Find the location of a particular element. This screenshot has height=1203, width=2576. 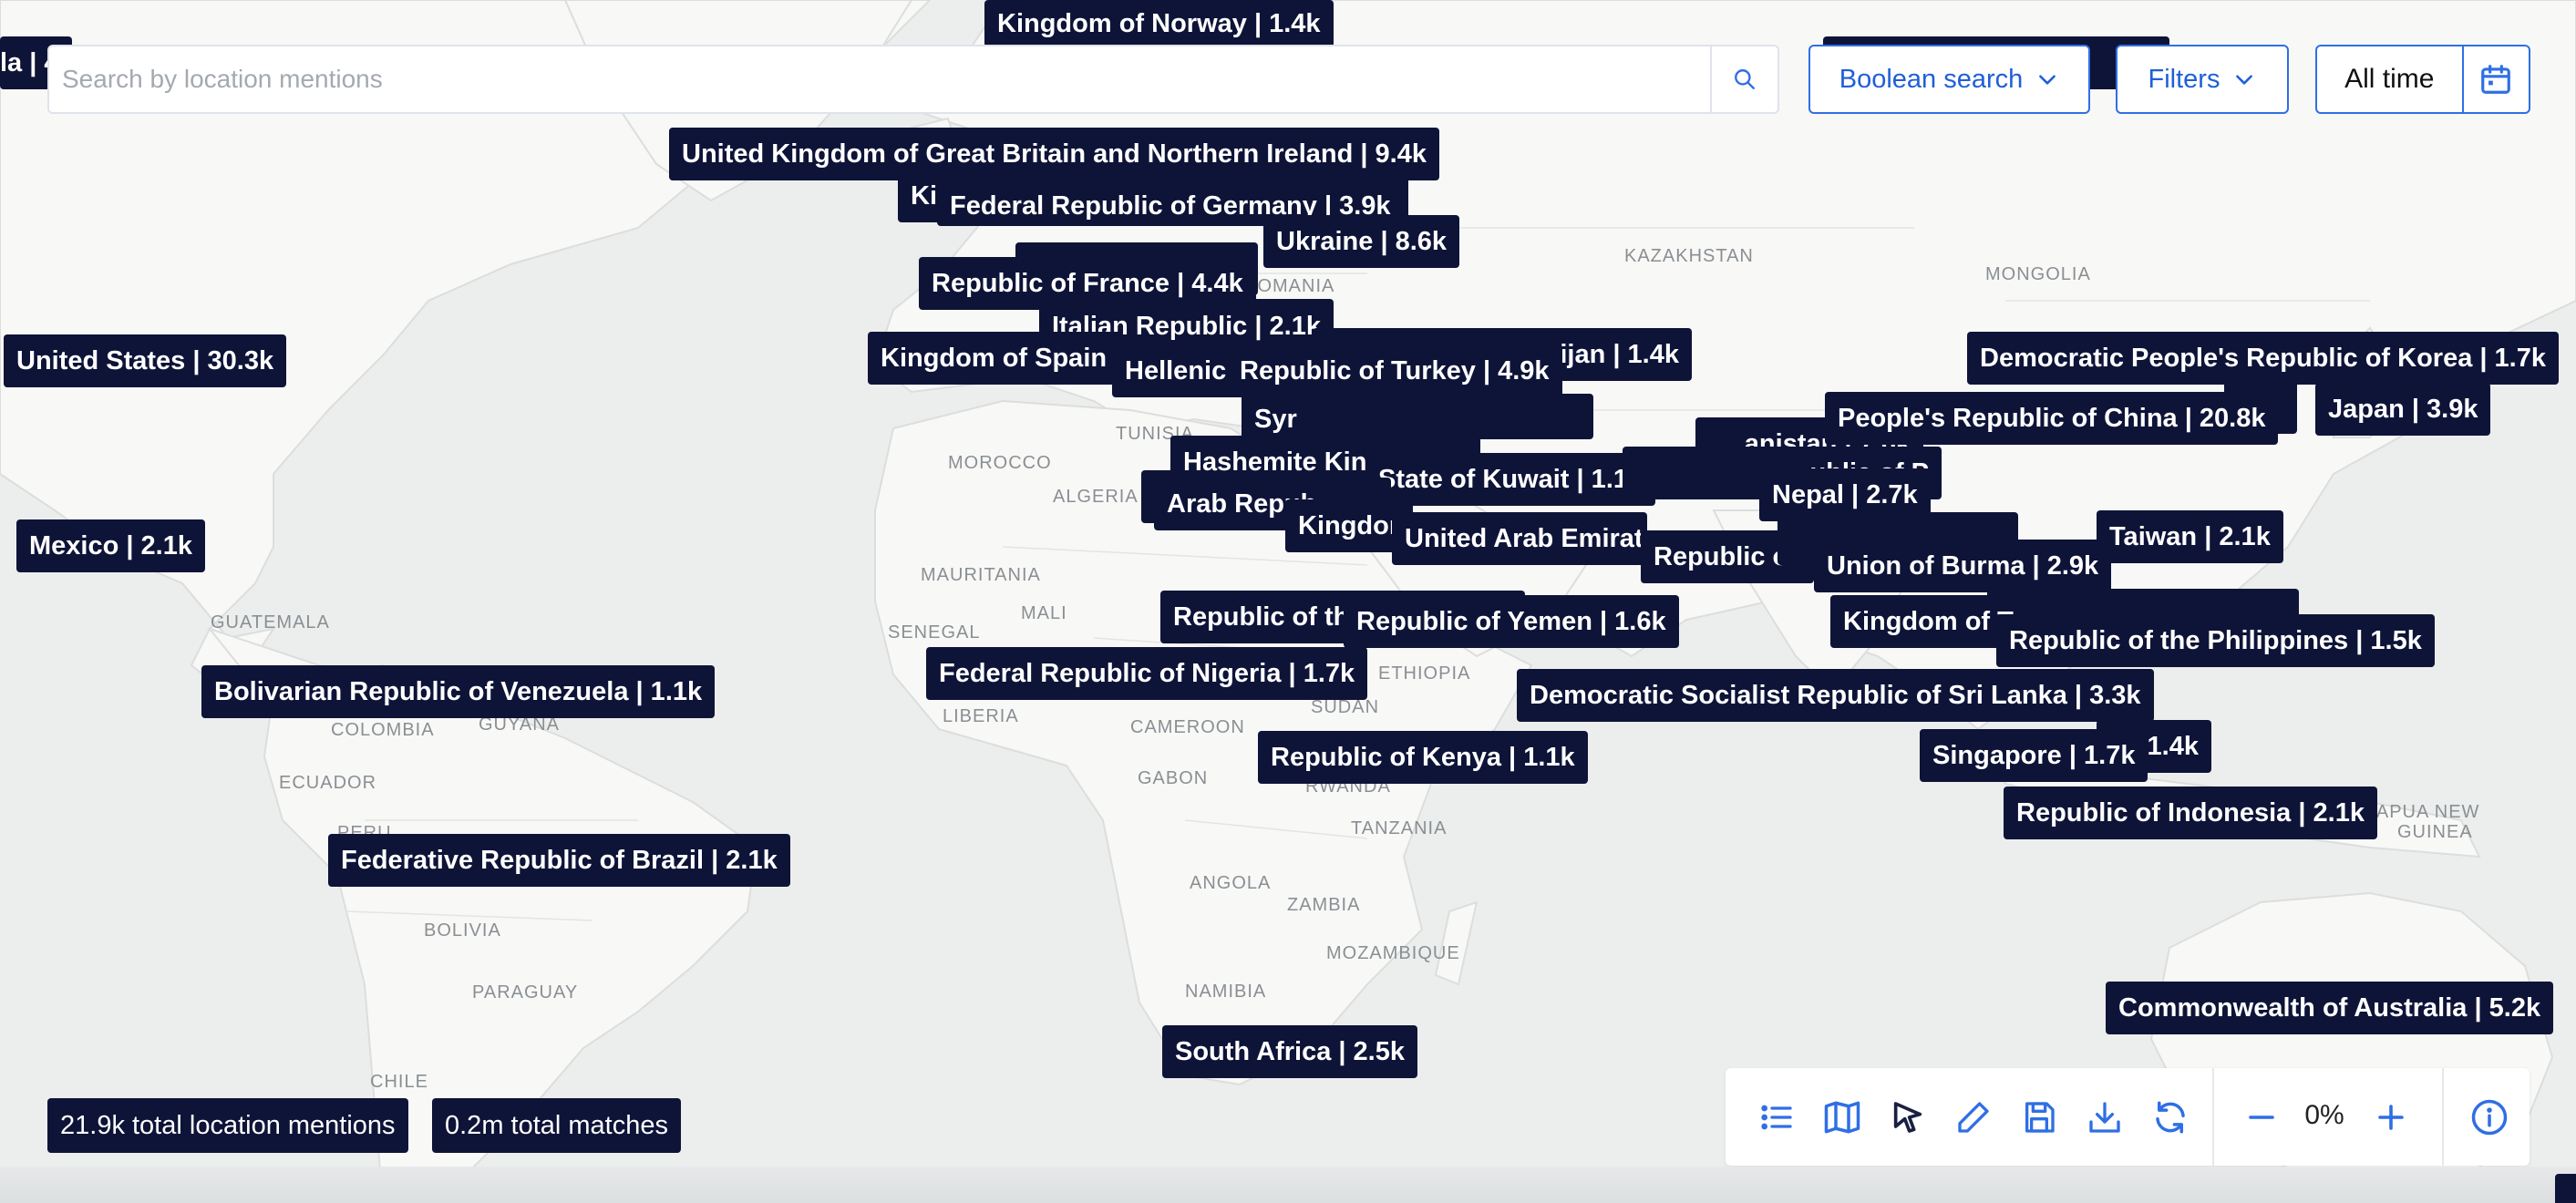

geo-label: PARAGUAY is located at coordinates (525, 992).